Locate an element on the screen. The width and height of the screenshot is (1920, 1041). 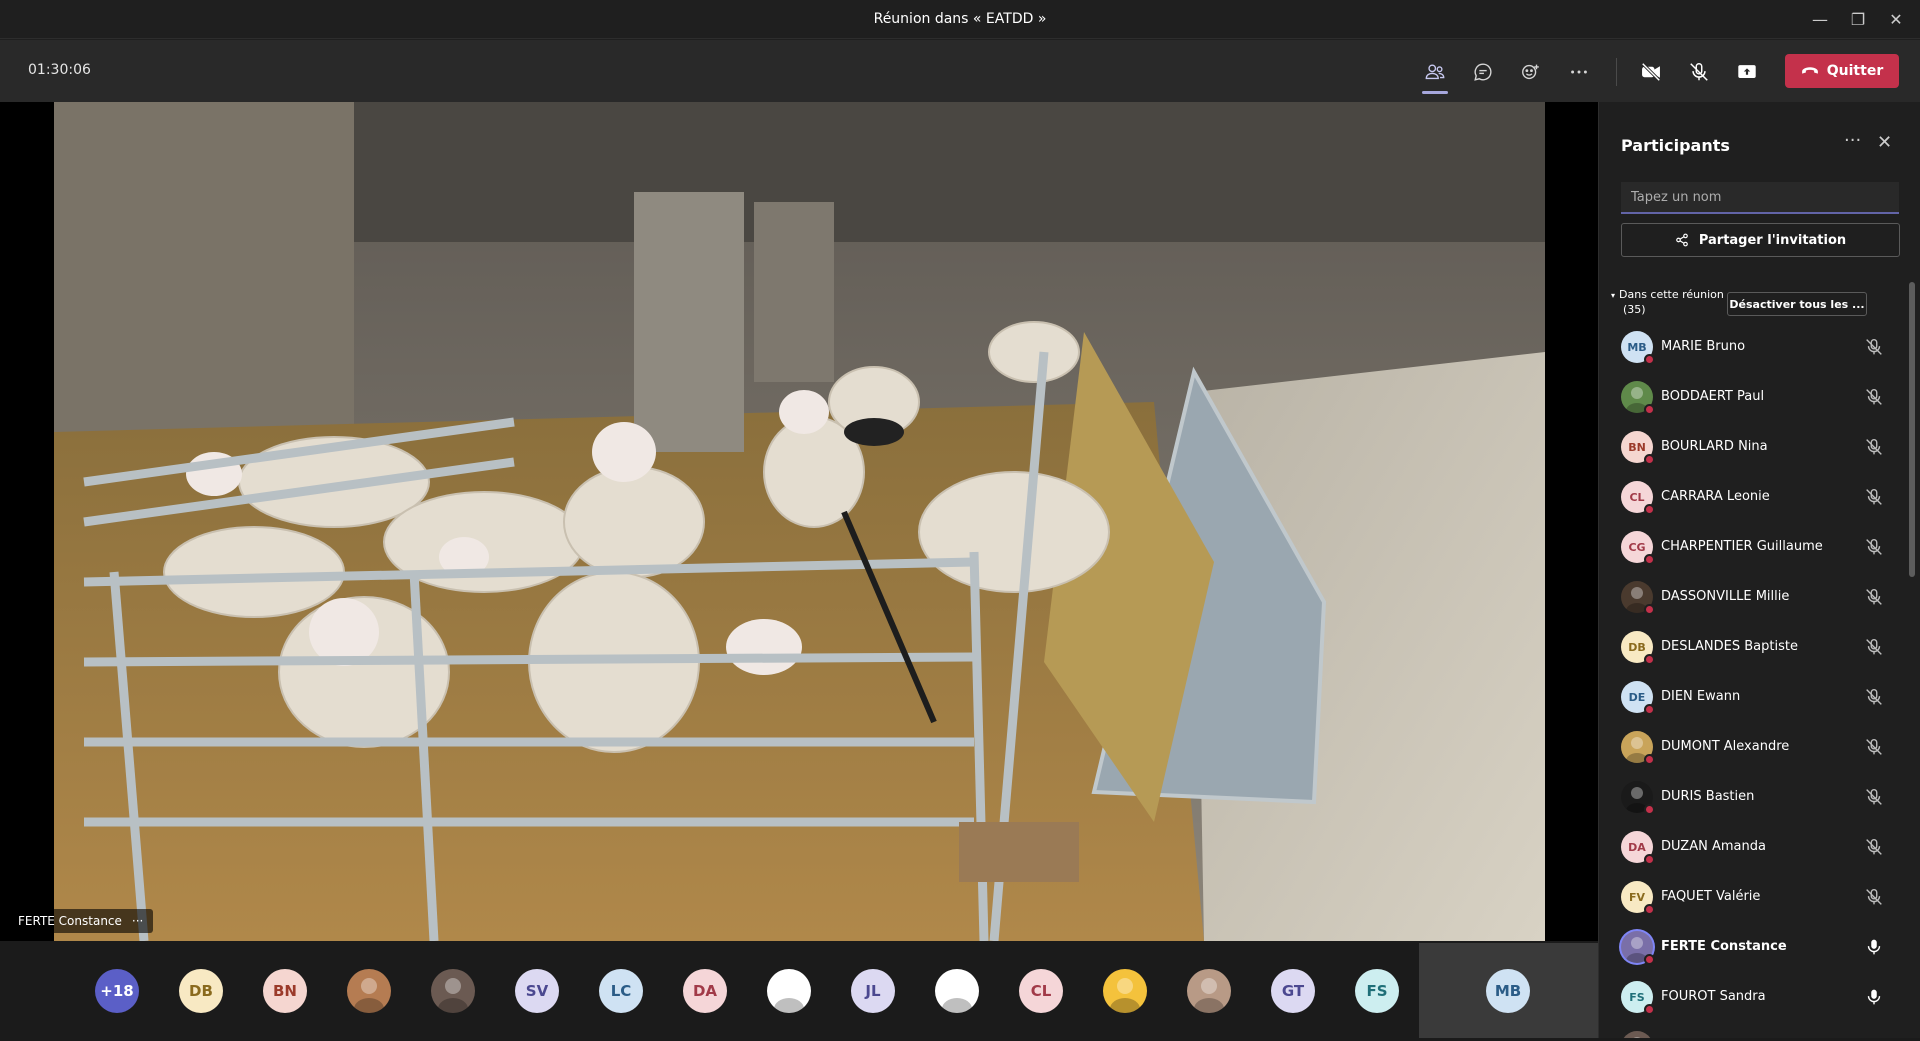
participants-button is located at coordinates (1435, 74).